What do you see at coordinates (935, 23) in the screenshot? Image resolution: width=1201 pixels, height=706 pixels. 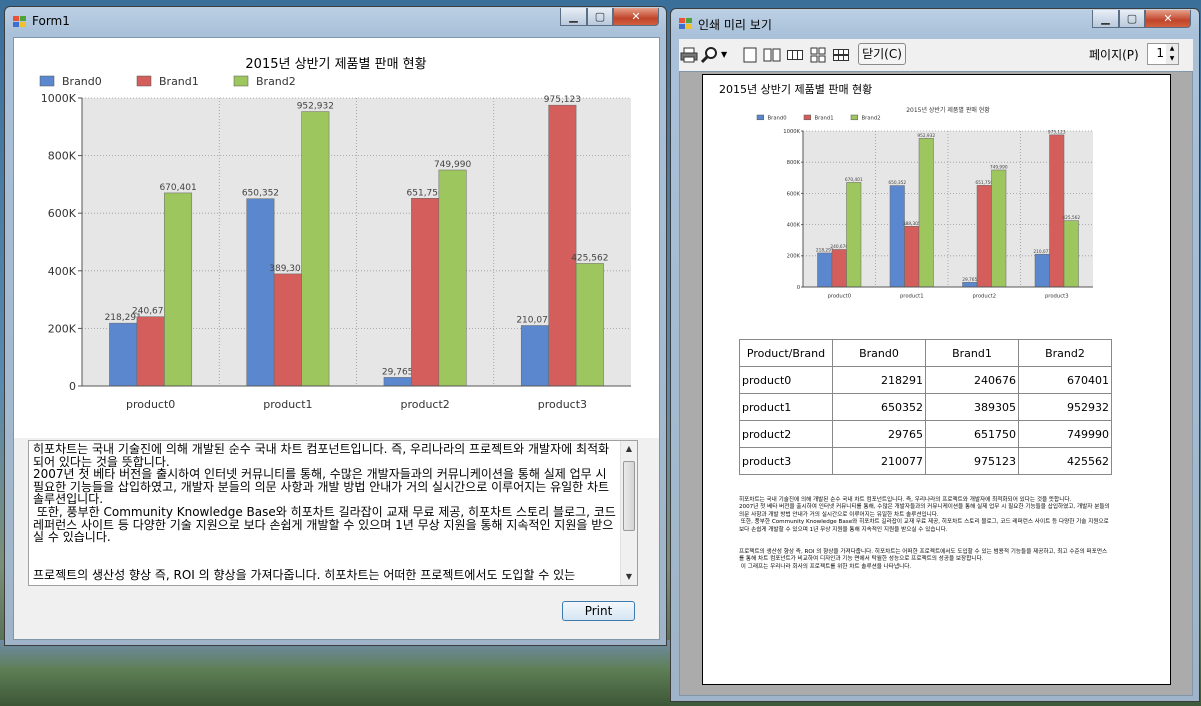 I see `preview-titlebar: 인쇄 미리 보기 ▁ ▢ ✕` at bounding box center [935, 23].